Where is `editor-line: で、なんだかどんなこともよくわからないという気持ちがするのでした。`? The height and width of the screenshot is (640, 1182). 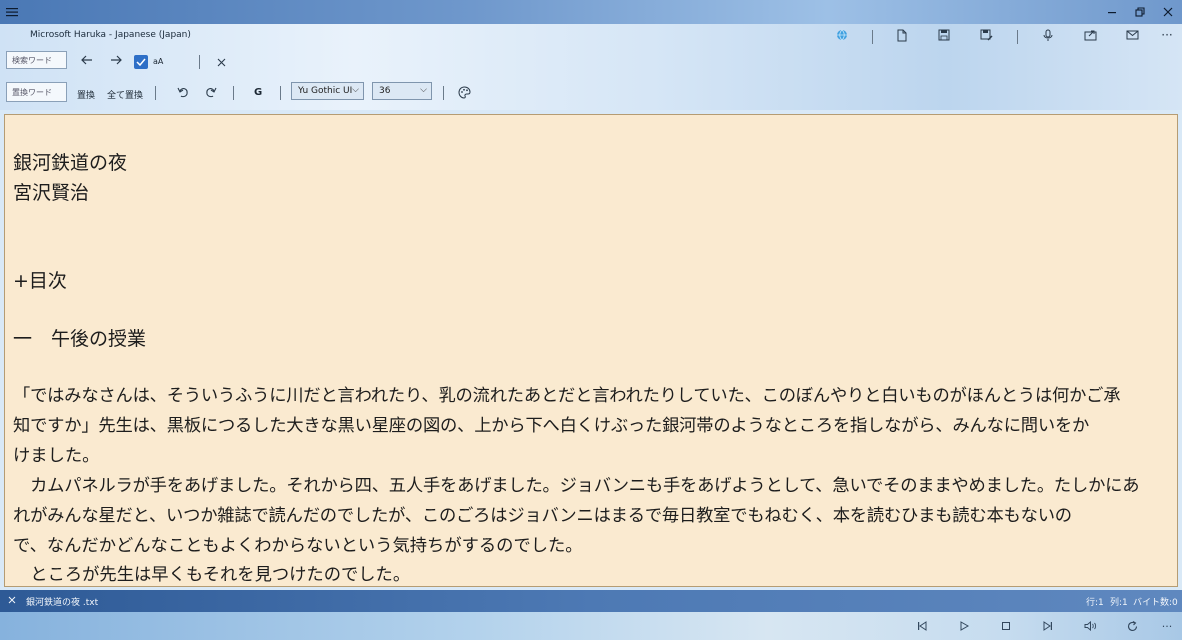 editor-line: で、なんだかどんなこともよくわからないという気持ちがするのでした。 is located at coordinates (298, 546).